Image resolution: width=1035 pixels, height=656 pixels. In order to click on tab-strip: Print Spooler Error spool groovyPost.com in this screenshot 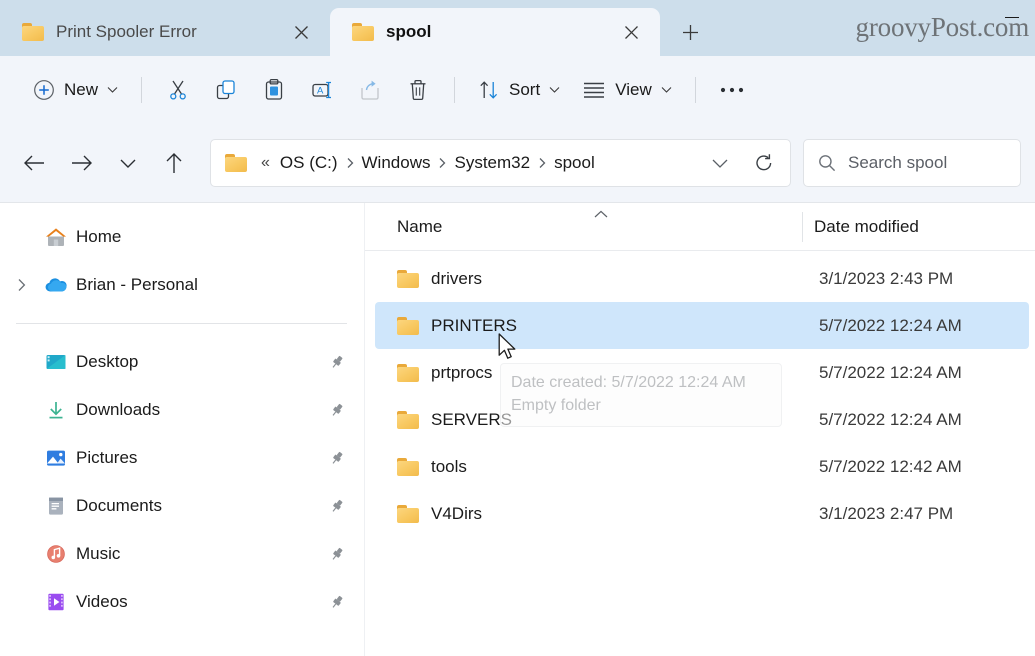, I will do `click(517, 28)`.